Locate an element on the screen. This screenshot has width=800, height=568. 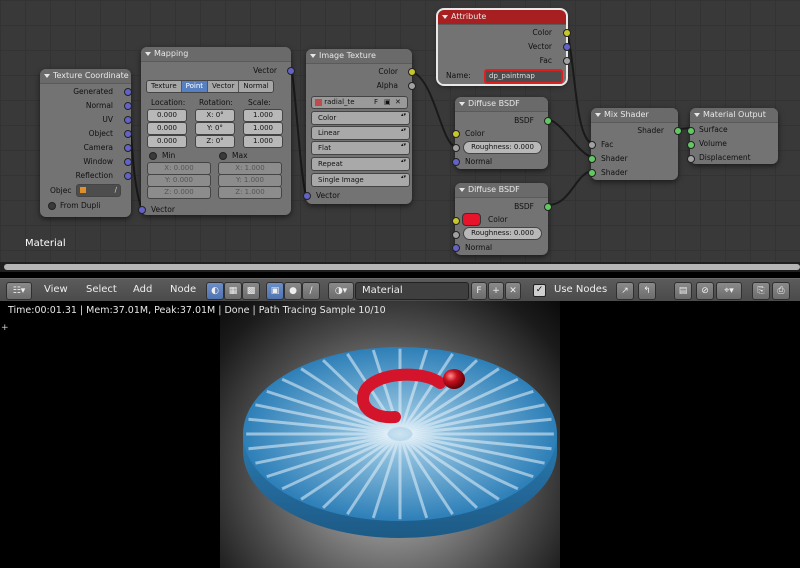
socket-camera is located at coordinates (128, 148).